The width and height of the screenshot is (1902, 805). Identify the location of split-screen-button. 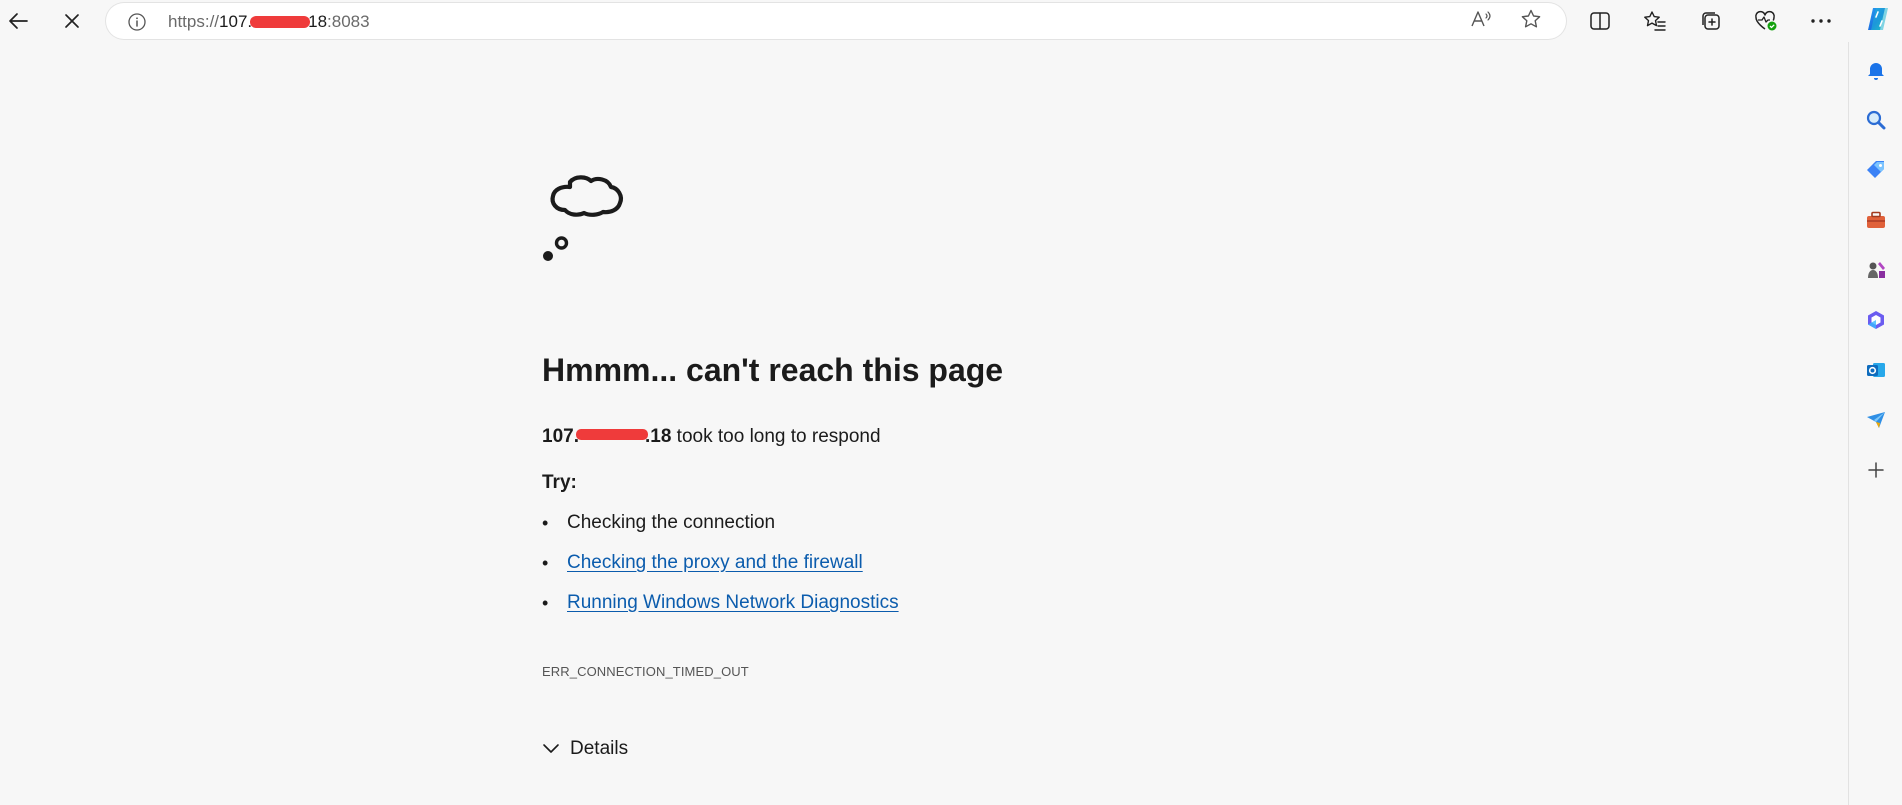
(1600, 21).